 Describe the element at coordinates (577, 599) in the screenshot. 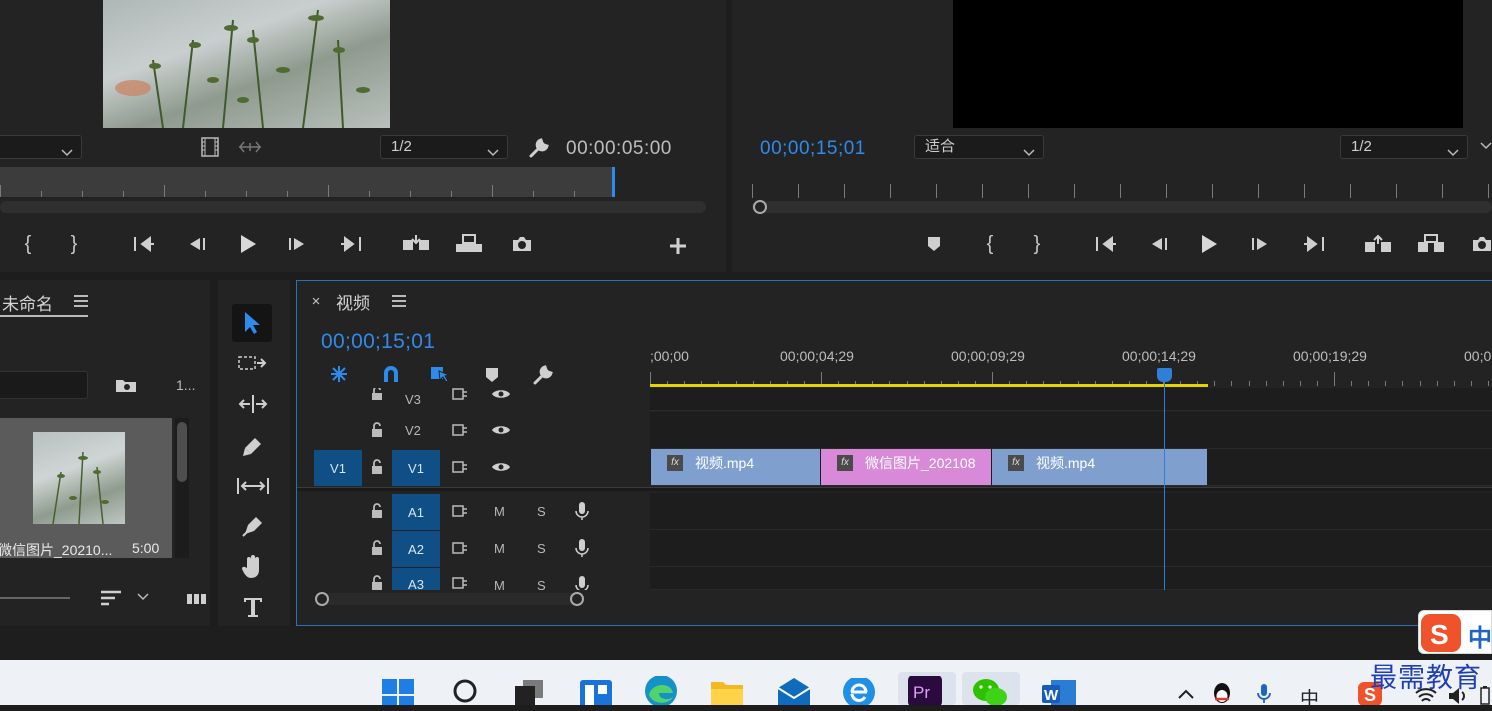

I see `timeline-scroll-right-handle` at that location.